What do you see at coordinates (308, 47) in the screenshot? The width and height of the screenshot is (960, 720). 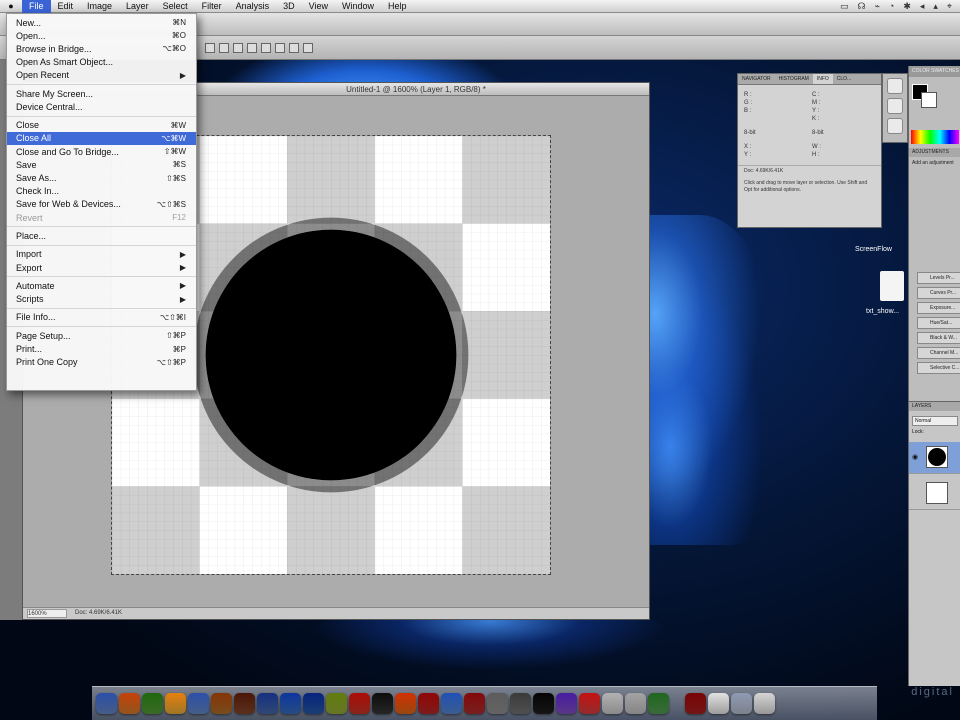 I see `distribute-h-button` at bounding box center [308, 47].